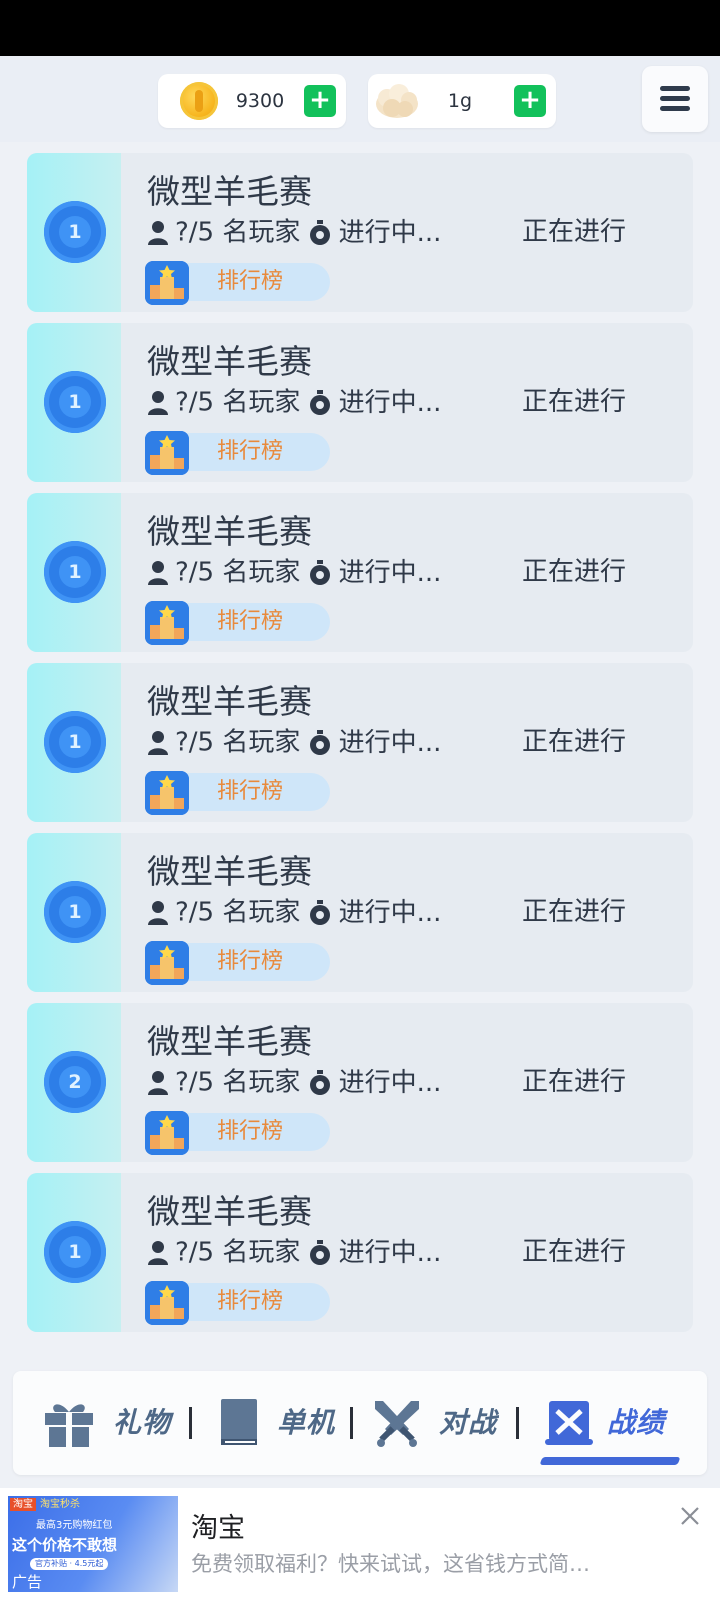 This screenshot has width=720, height=1600. Describe the element at coordinates (60, 1504) in the screenshot. I see `ad-image-top-text: 淘宝秒杀` at that location.